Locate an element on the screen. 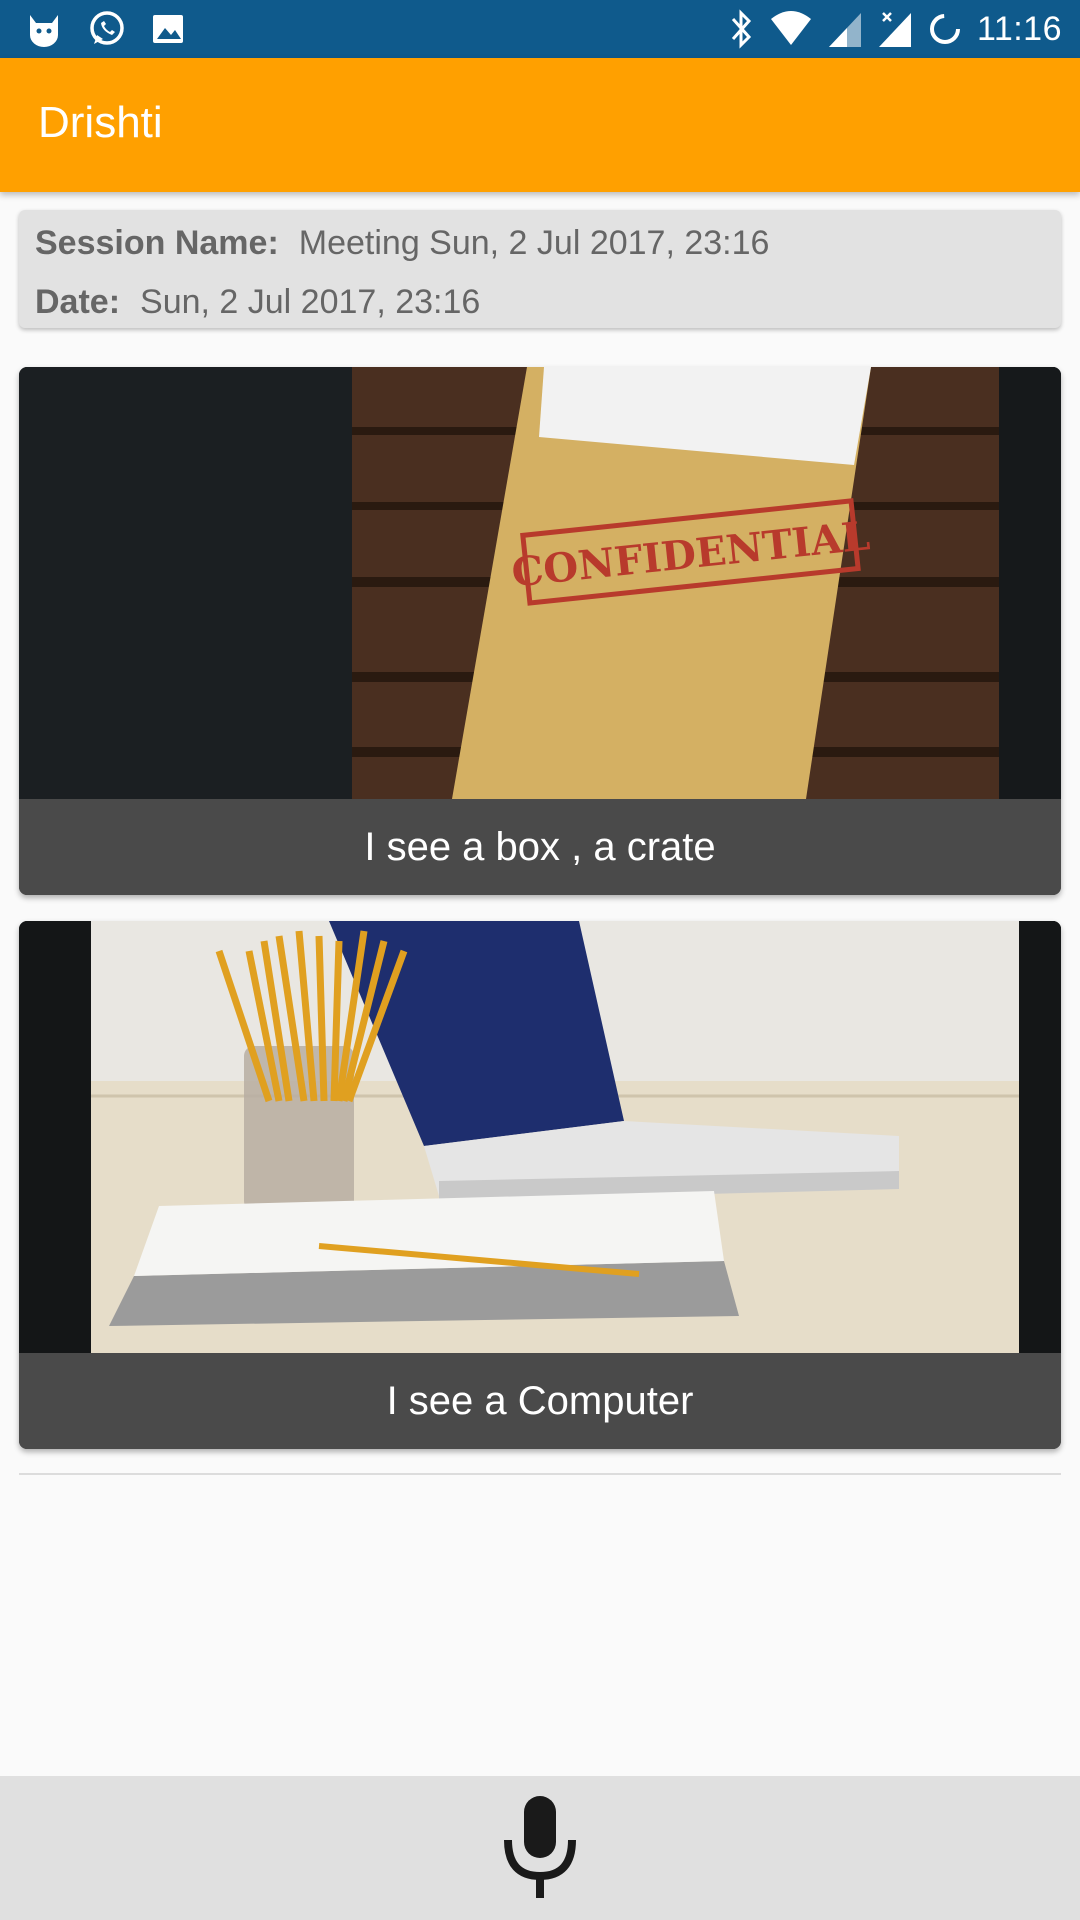  system-icons: 11:16 is located at coordinates (894, 29).